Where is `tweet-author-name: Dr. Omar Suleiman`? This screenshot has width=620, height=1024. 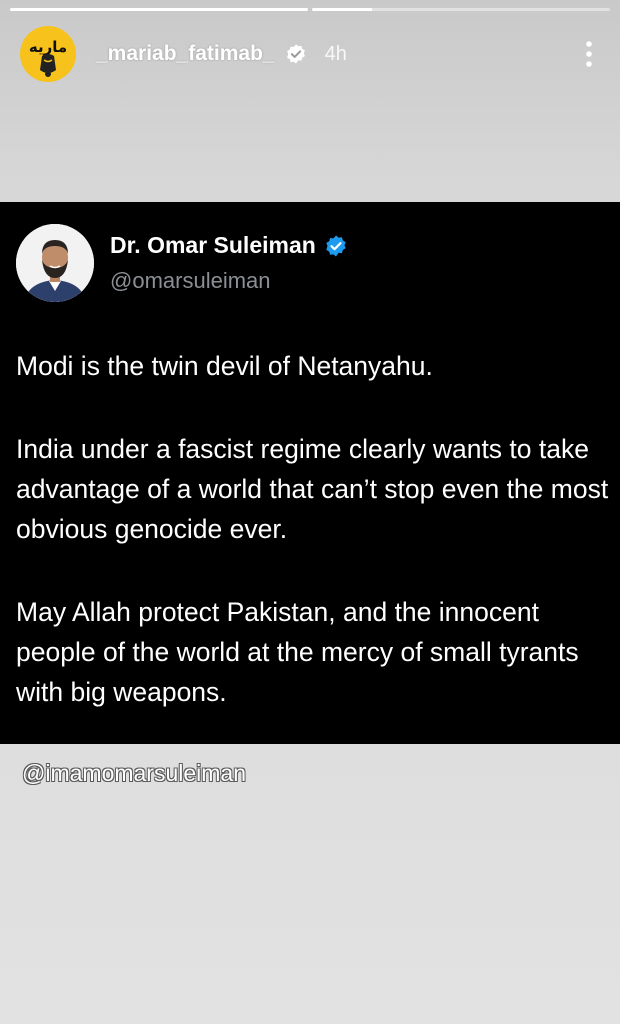 tweet-author-name: Dr. Omar Suleiman is located at coordinates (229, 245).